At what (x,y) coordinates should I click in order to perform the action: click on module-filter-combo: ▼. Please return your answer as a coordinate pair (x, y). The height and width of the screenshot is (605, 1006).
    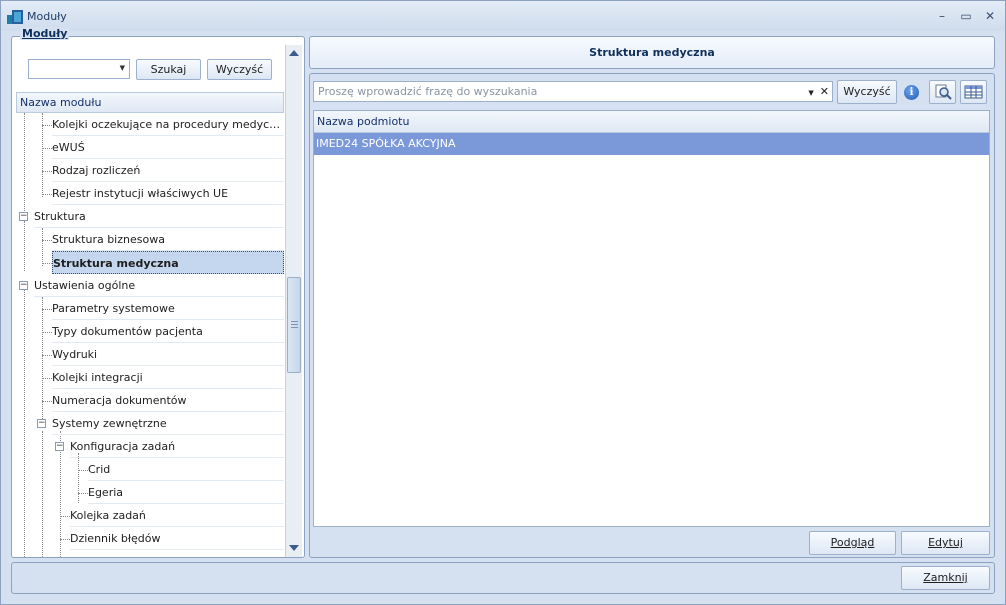
    Looking at the image, I should click on (79, 69).